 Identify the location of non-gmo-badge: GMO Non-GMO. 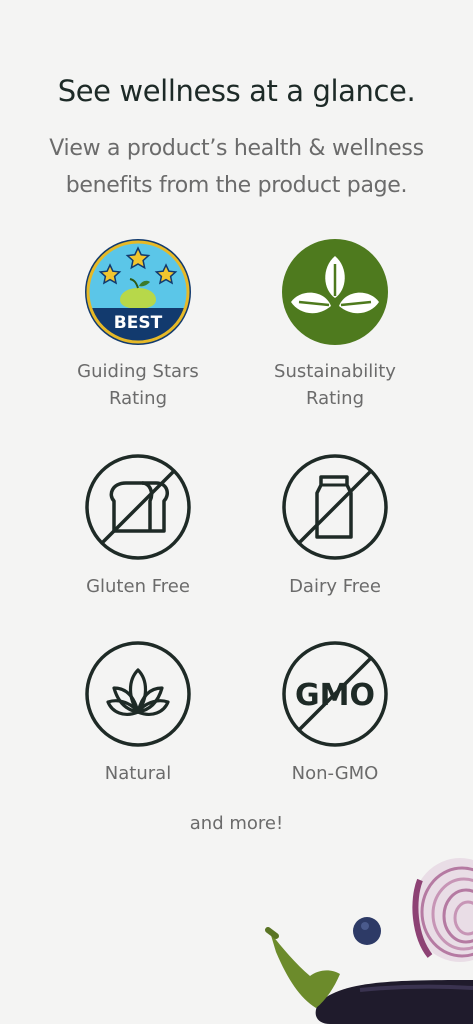
(335, 713).